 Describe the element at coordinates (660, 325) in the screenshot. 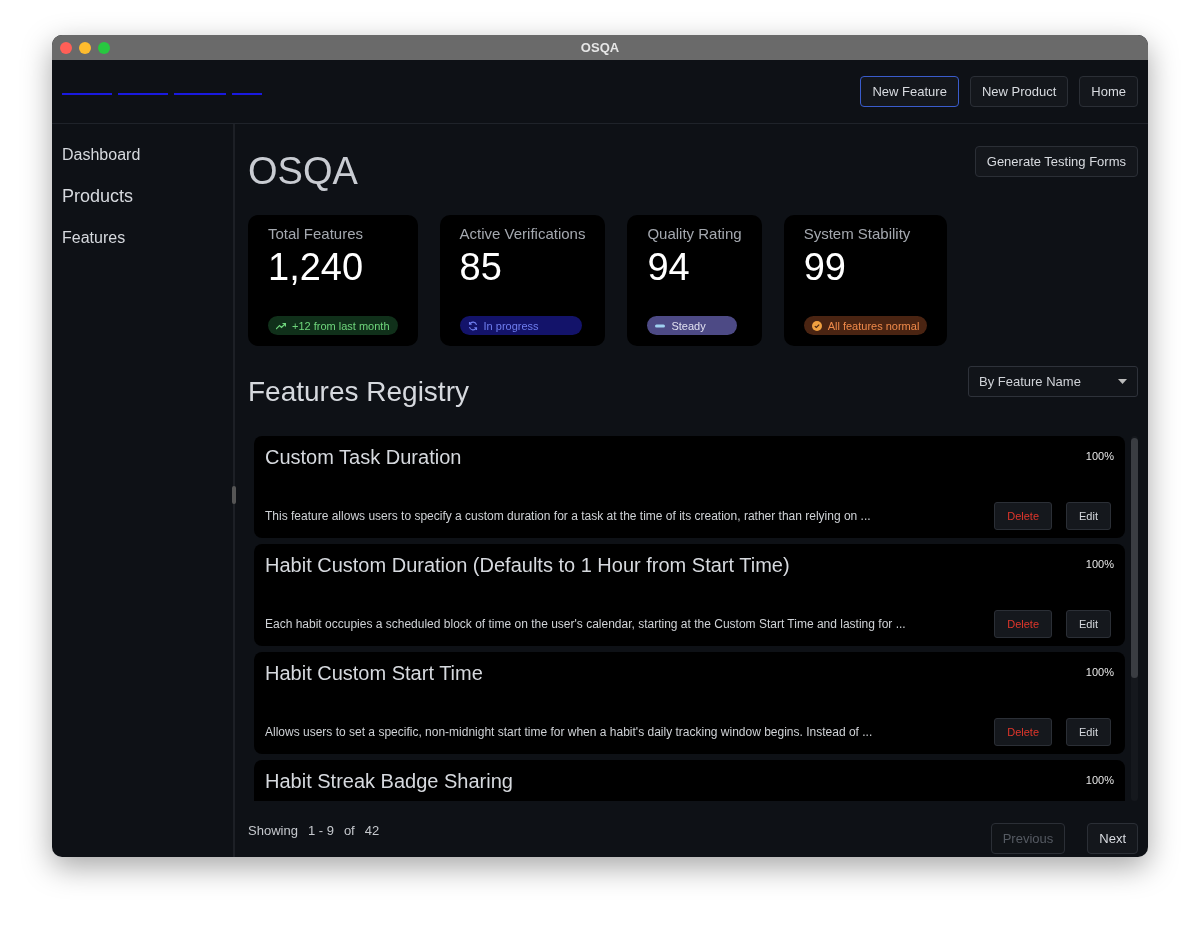

I see `minus-icon` at that location.